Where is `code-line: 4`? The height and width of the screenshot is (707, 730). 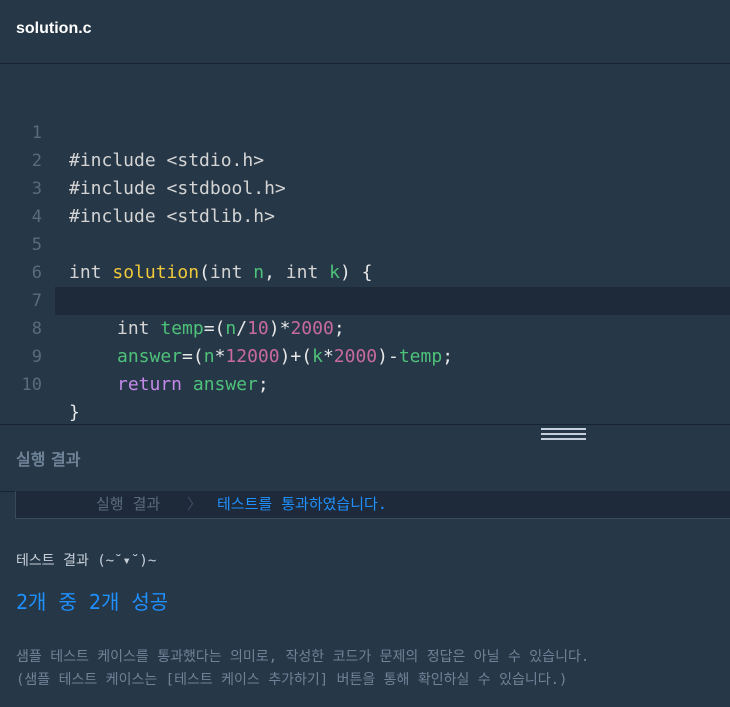 code-line: 4 is located at coordinates (365, 201).